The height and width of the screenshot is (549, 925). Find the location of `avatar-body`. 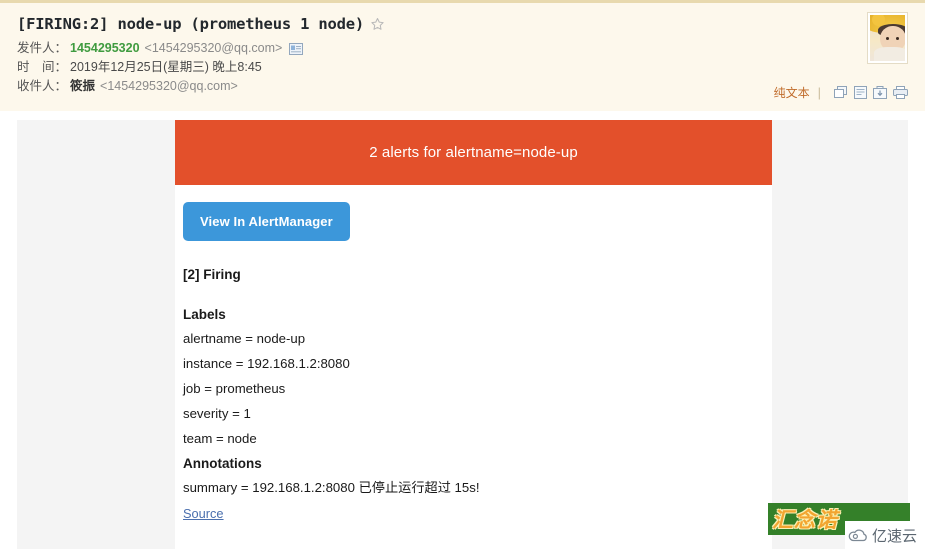

avatar-body is located at coordinates (889, 54).